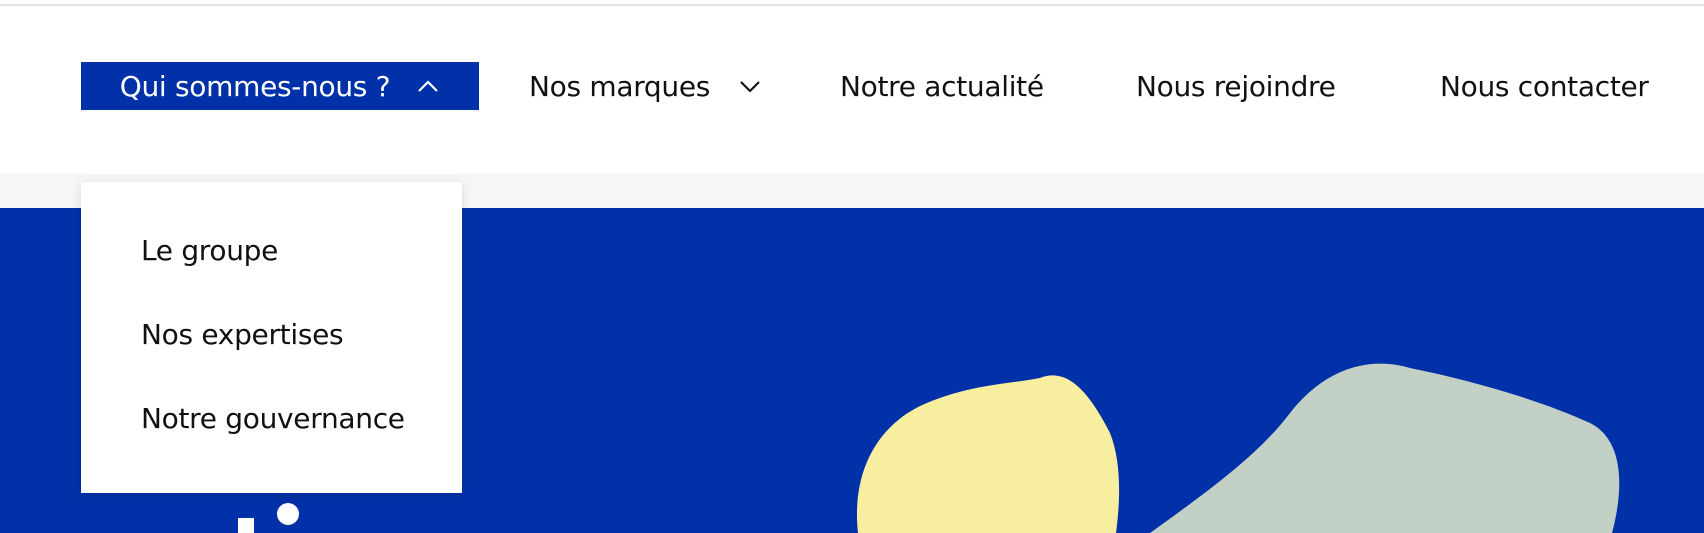 This screenshot has height=533, width=1704. I want to click on nav-item-label: Nous rejoindre, so click(1236, 86).